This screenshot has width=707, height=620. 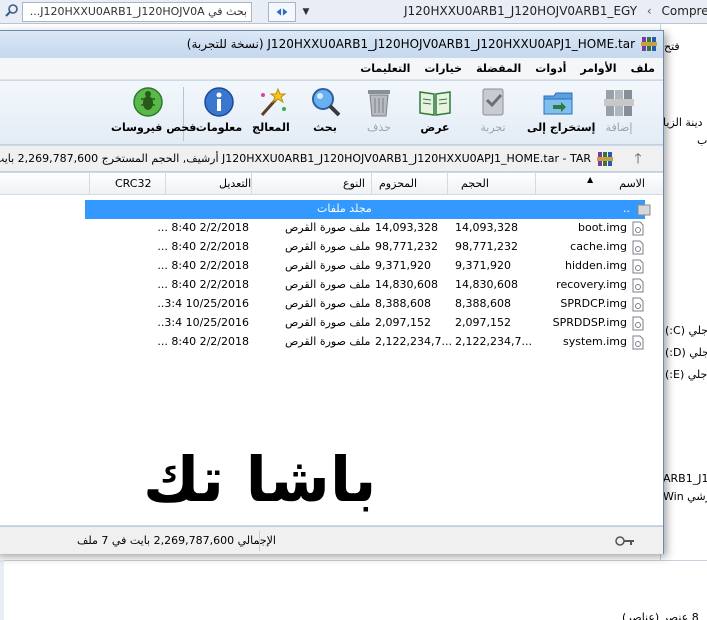 What do you see at coordinates (12, 11) in the screenshot?
I see `search-icon` at bounding box center [12, 11].